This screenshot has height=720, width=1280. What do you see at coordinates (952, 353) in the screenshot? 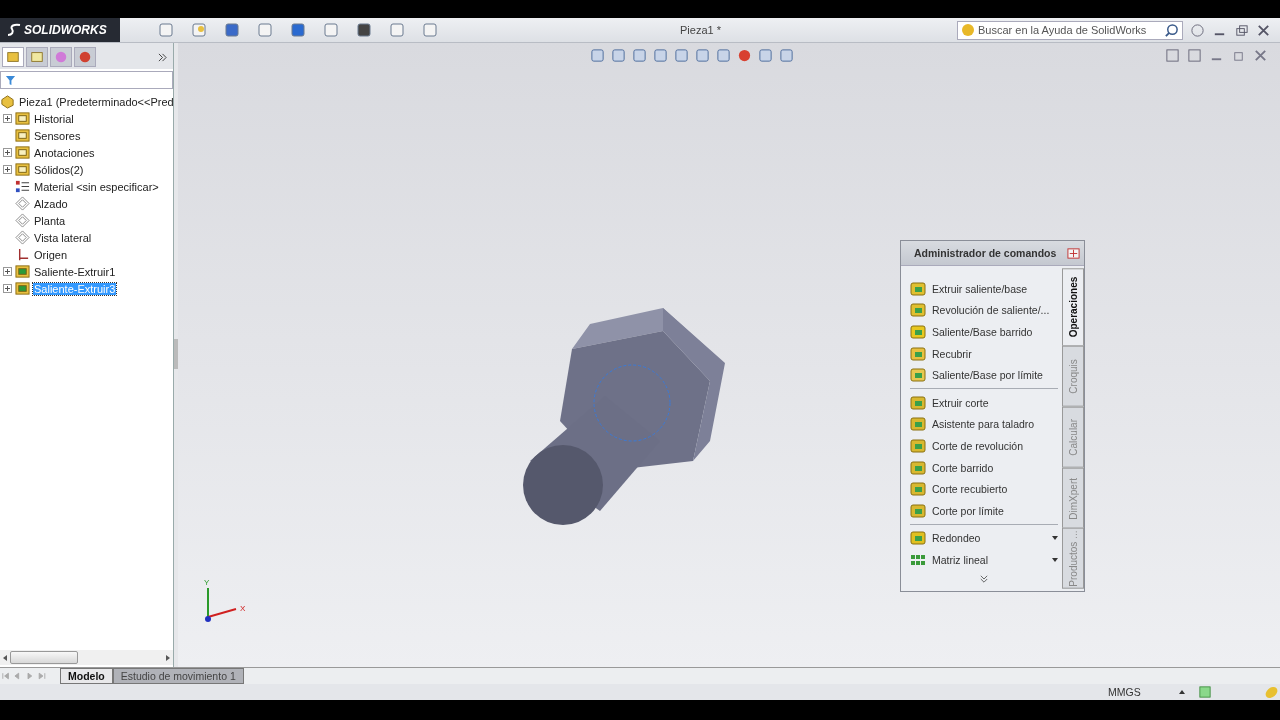
I see `command-item: Recubrir` at bounding box center [952, 353].